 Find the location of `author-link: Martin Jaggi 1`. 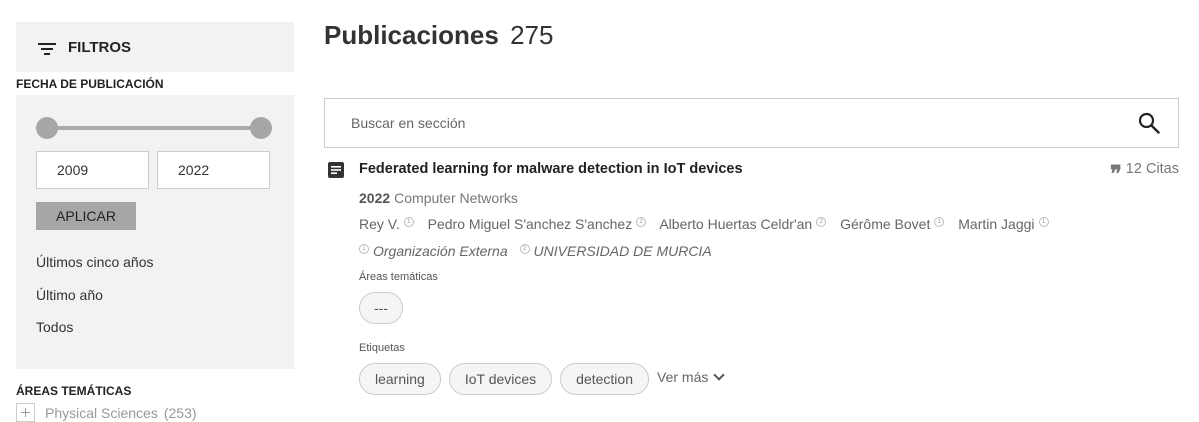

author-link: Martin Jaggi 1 is located at coordinates (1003, 224).